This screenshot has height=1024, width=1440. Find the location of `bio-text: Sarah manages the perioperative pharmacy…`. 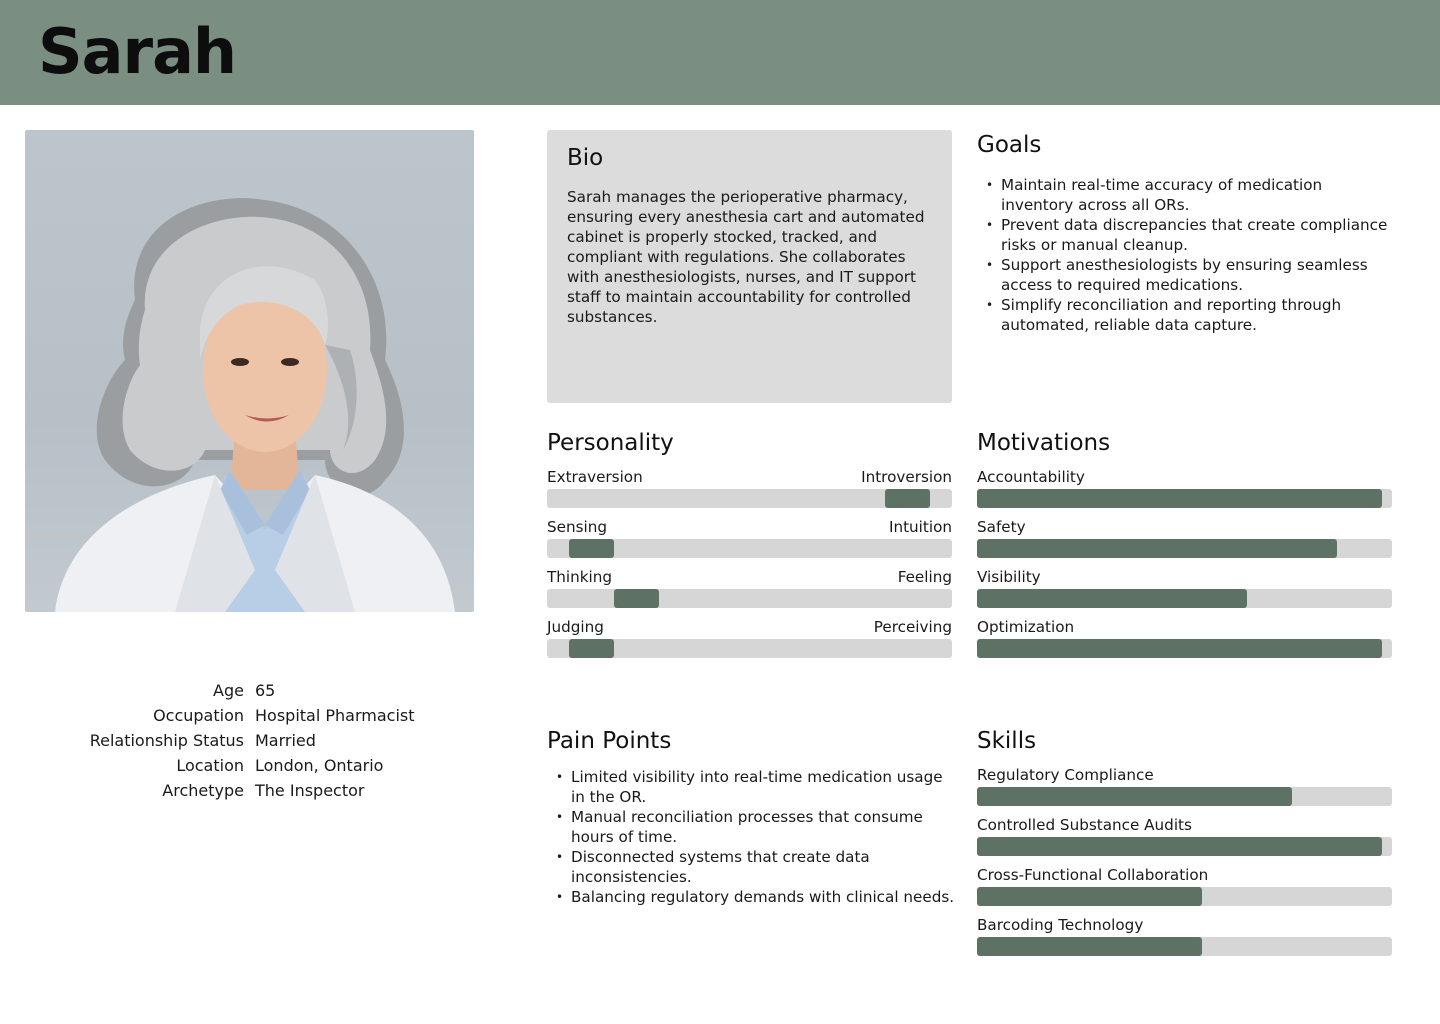

bio-text: Sarah manages the perioperative pharmacy… is located at coordinates (746, 257).